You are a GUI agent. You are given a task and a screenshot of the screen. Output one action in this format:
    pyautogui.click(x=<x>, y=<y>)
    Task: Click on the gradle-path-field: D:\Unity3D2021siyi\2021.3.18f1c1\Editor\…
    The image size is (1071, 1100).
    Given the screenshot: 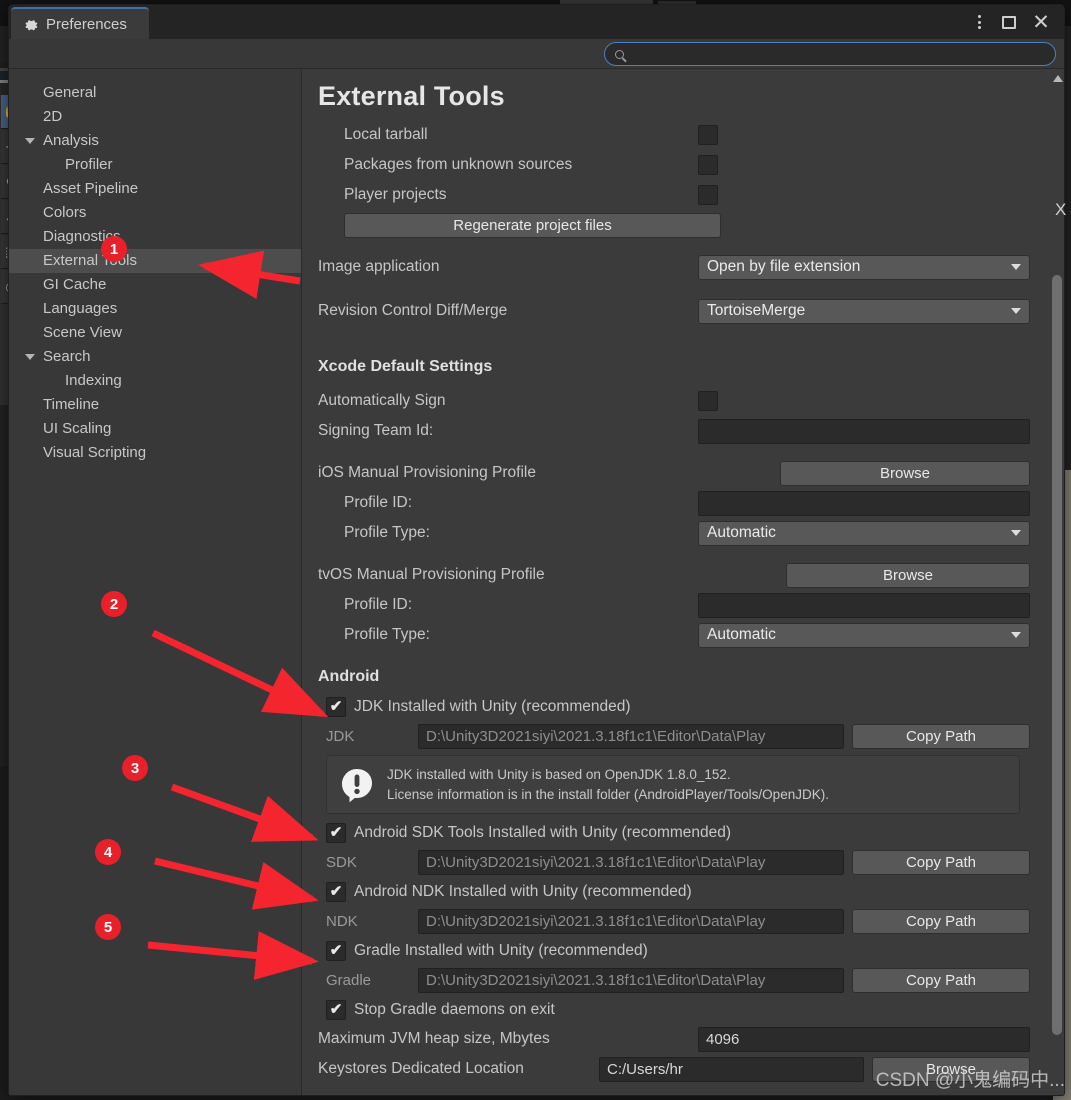 What is the action you would take?
    pyautogui.click(x=631, y=980)
    